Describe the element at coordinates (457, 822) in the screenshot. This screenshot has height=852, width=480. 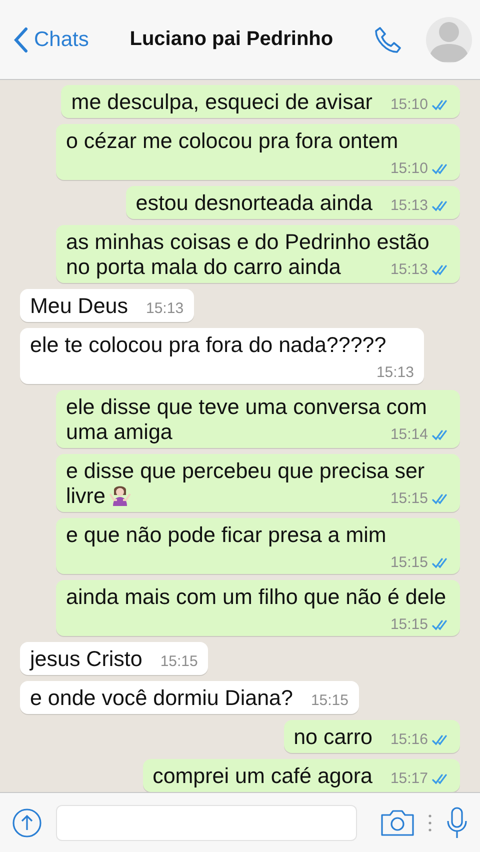
I see `microphone-icon` at that location.